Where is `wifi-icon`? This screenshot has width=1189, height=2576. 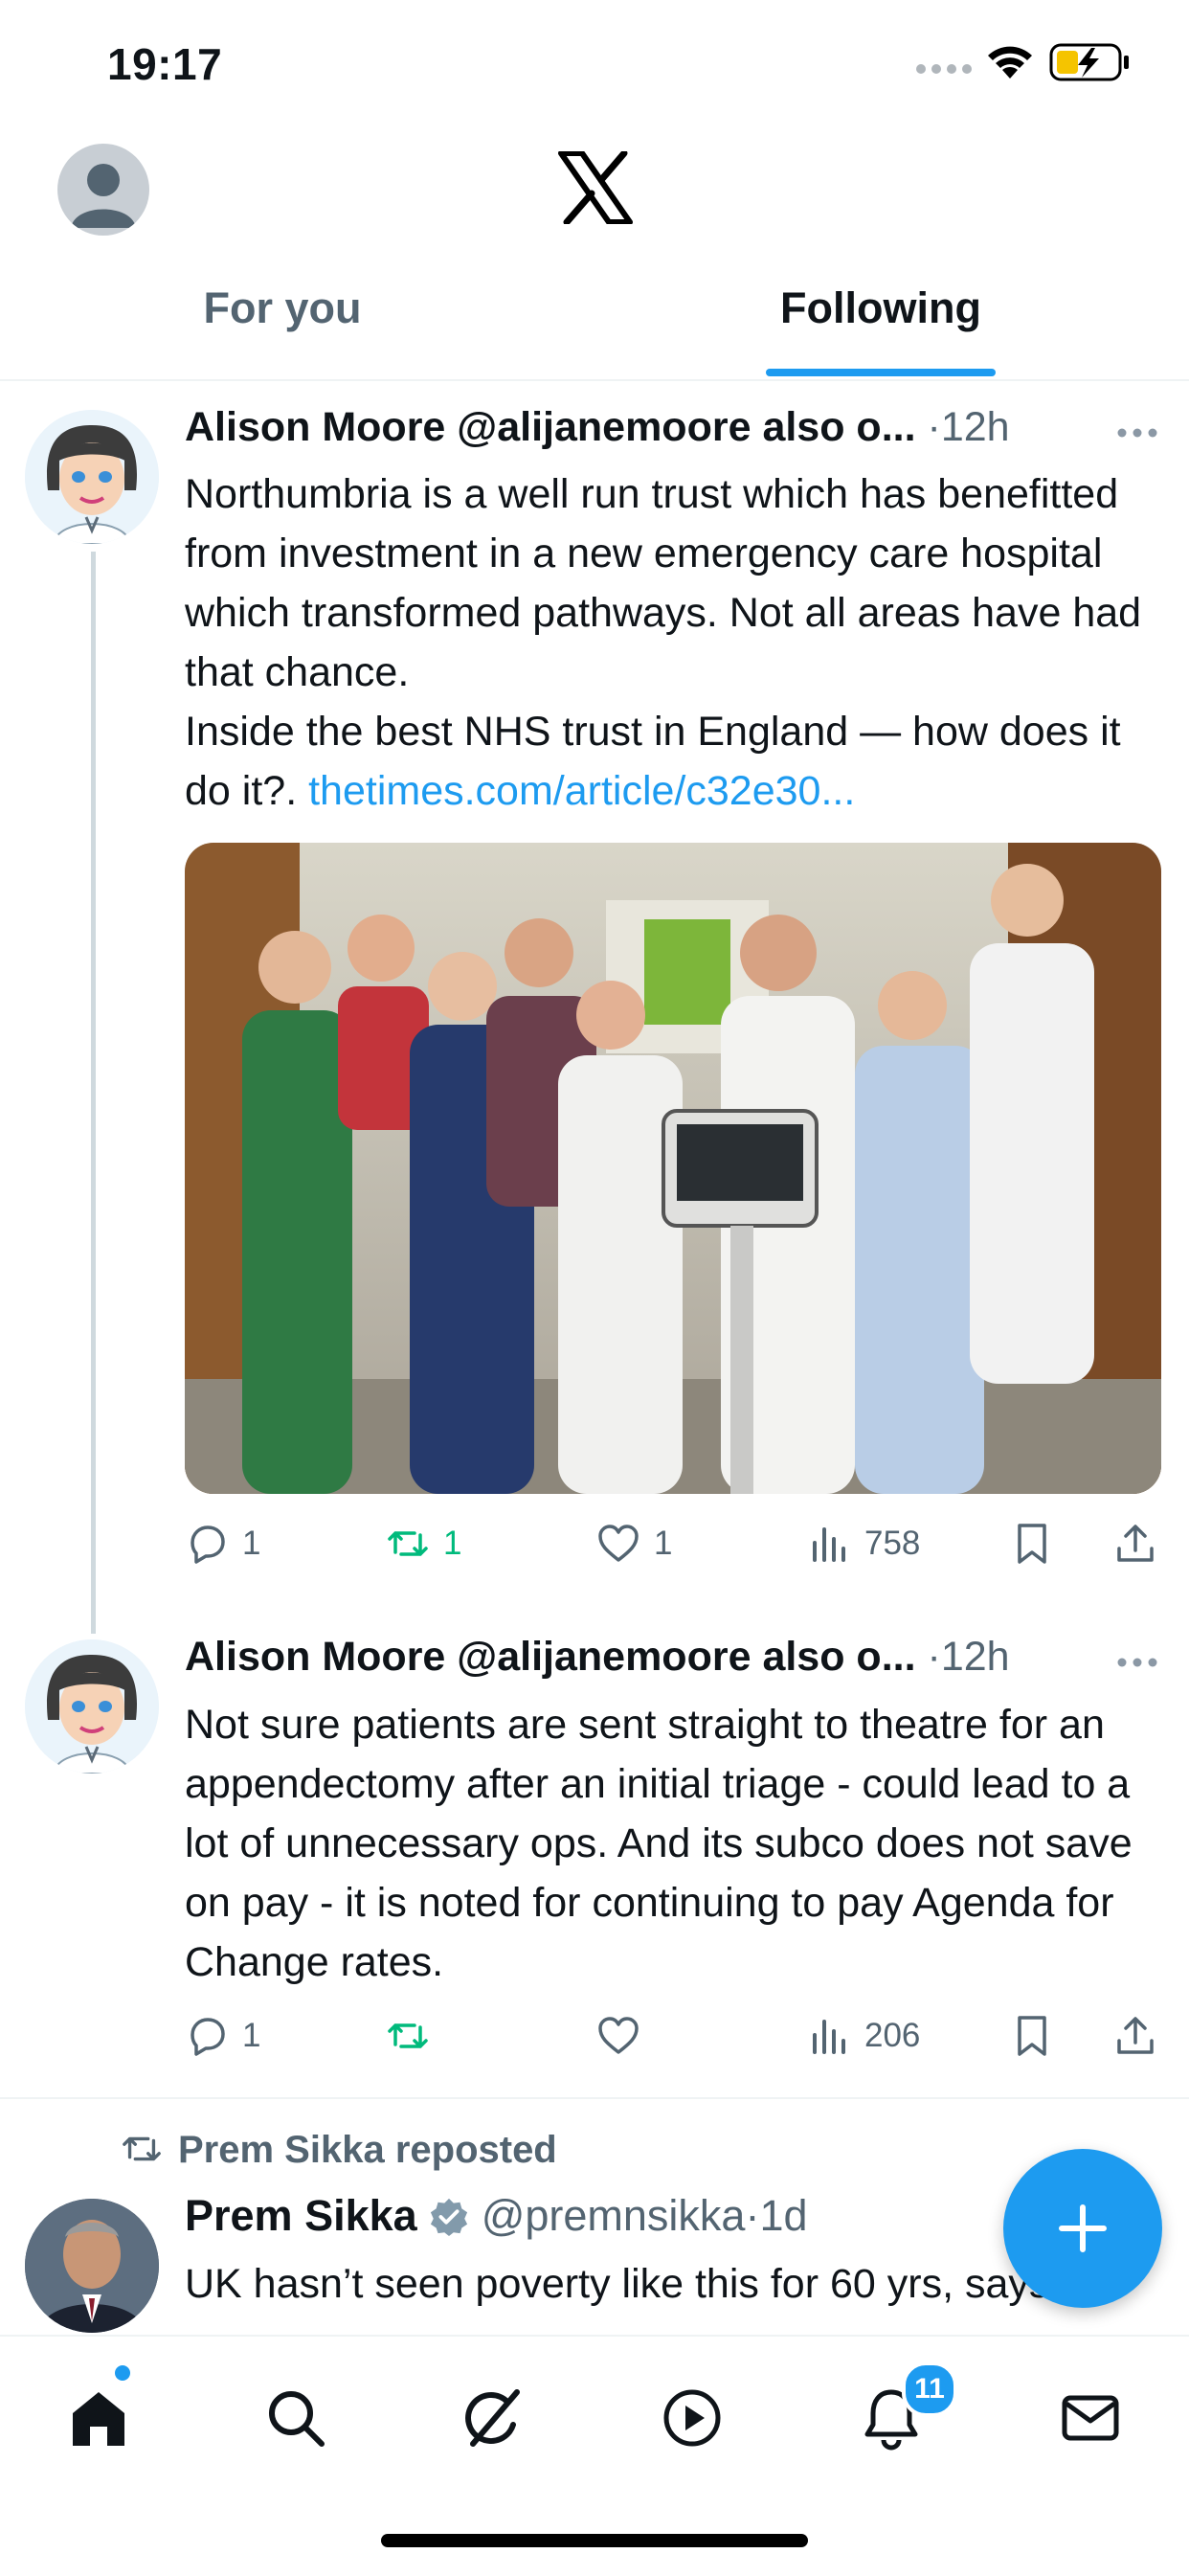
wifi-icon is located at coordinates (1010, 62).